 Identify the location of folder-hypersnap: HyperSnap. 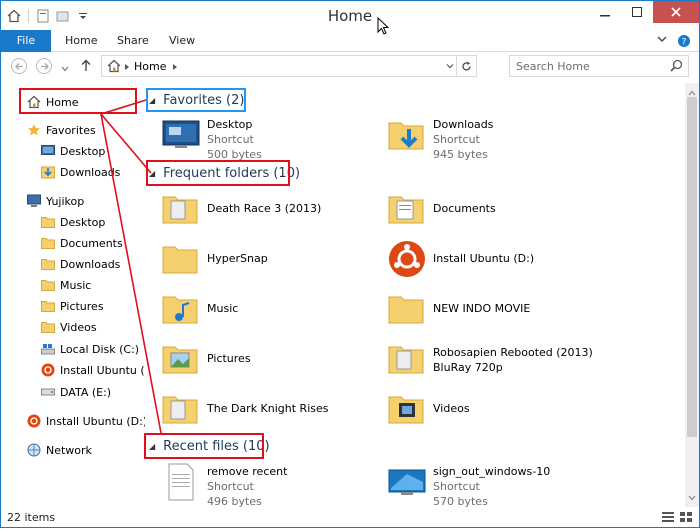
(214, 259).